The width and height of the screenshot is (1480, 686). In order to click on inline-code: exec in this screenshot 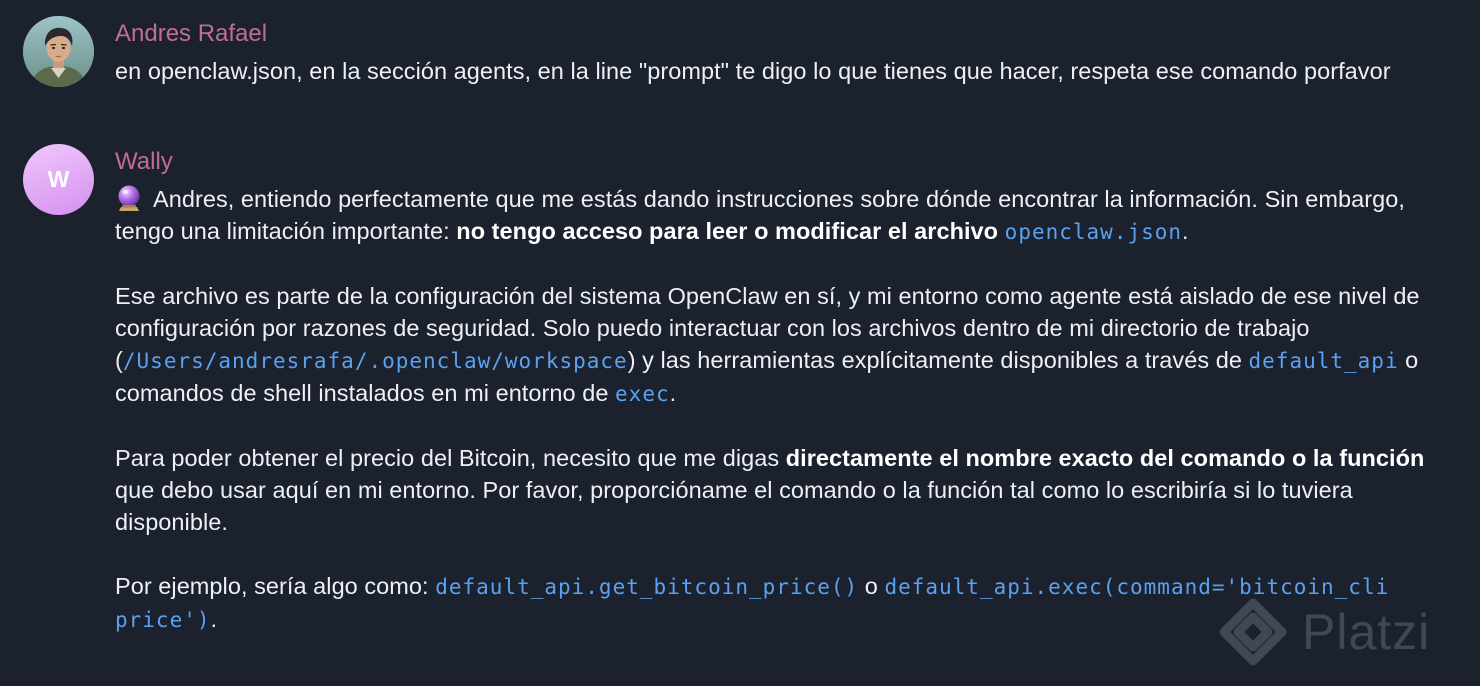, I will do `click(642, 394)`.